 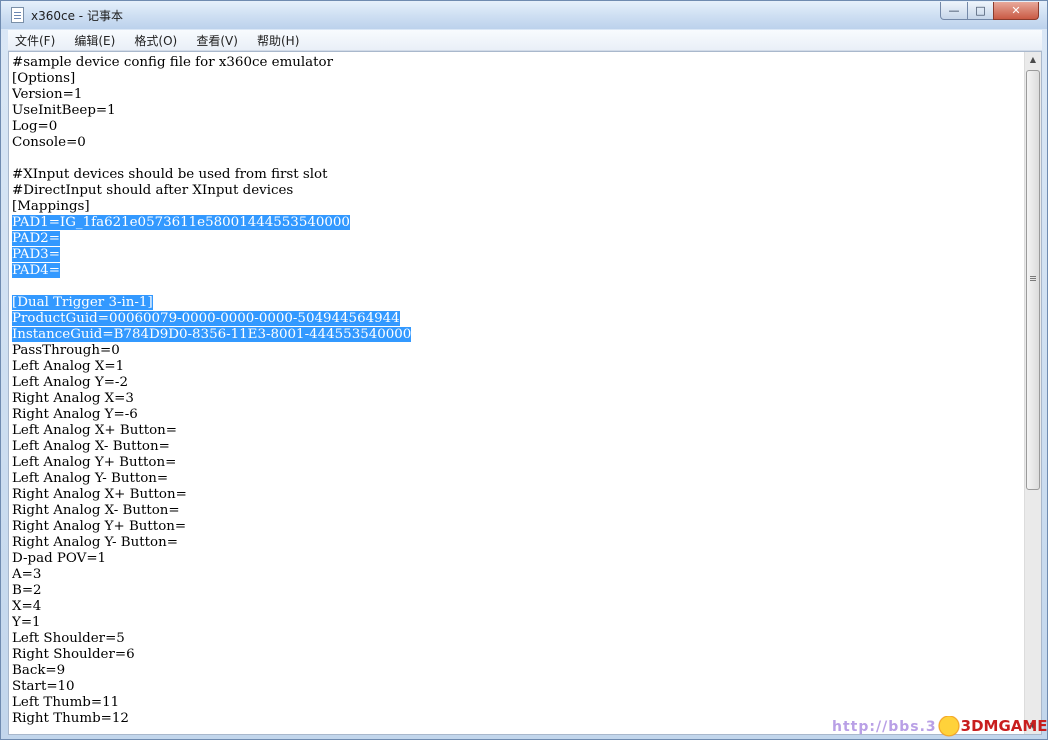 I want to click on text-line: X=4, so click(x=516, y=607).